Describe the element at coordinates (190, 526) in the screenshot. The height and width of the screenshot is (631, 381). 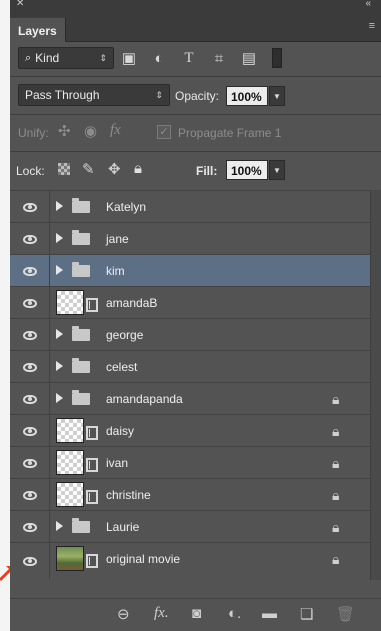
I see `layer-row: Laurie 🔒︎` at that location.